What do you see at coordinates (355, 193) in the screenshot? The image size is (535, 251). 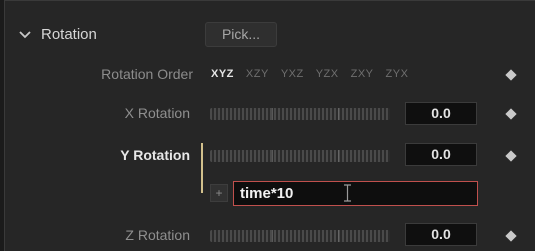 I see `y-rotation-expression-field: time*10` at bounding box center [355, 193].